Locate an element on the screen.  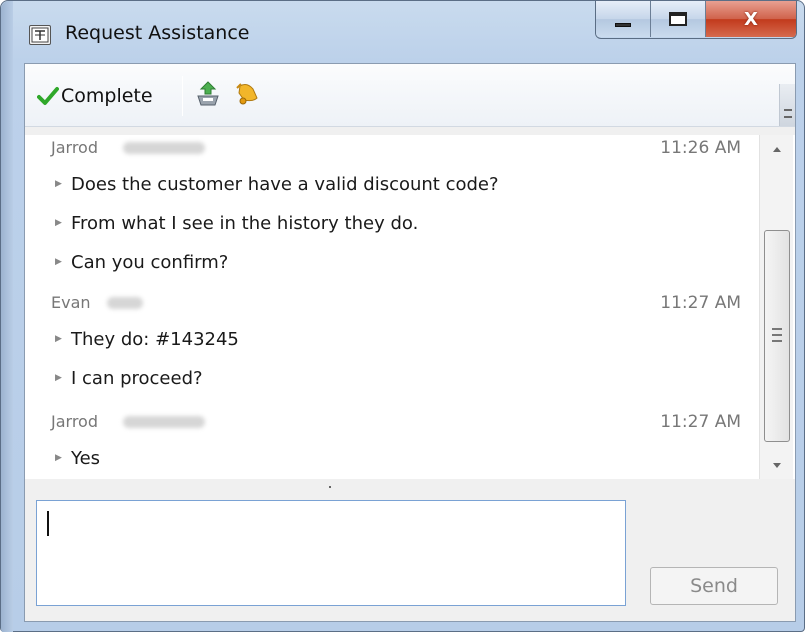
compose-box is located at coordinates (331, 553).